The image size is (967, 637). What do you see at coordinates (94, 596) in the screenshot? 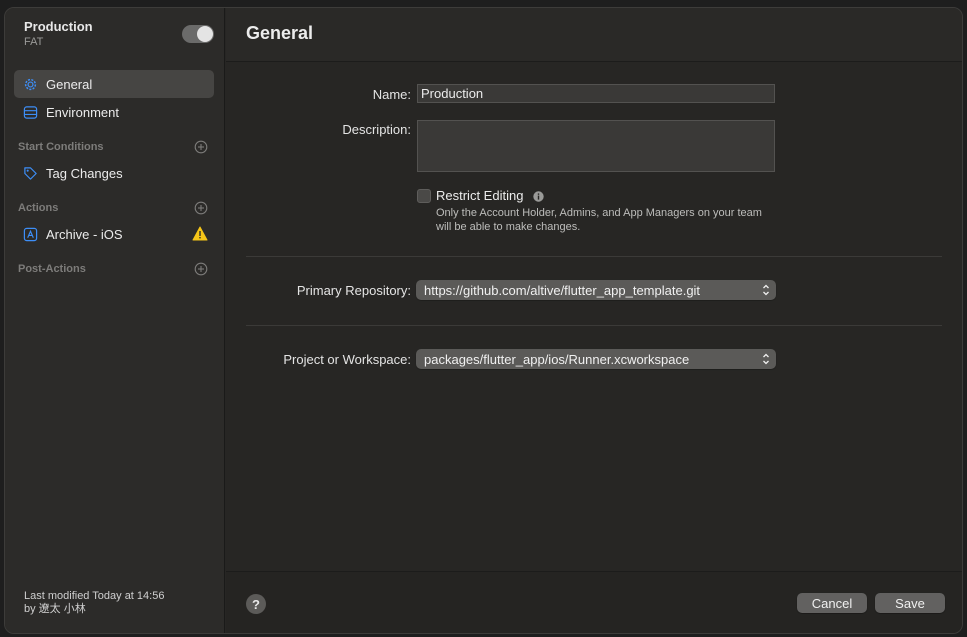
I see `last-modified-date: Last modified Today at 14:56` at bounding box center [94, 596].